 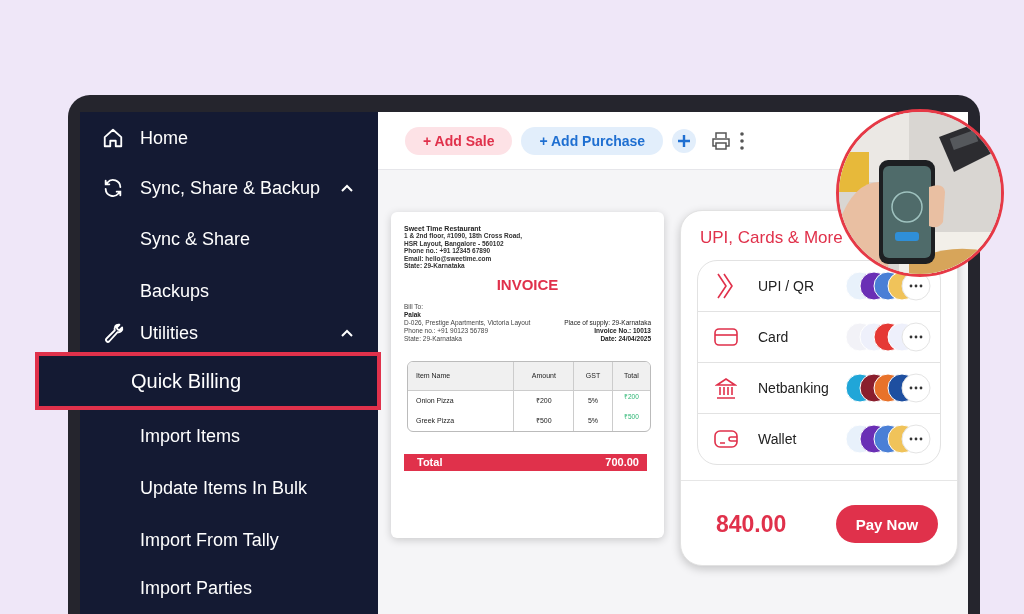 What do you see at coordinates (622, 462) in the screenshot?
I see `total-amount: 700.00` at bounding box center [622, 462].